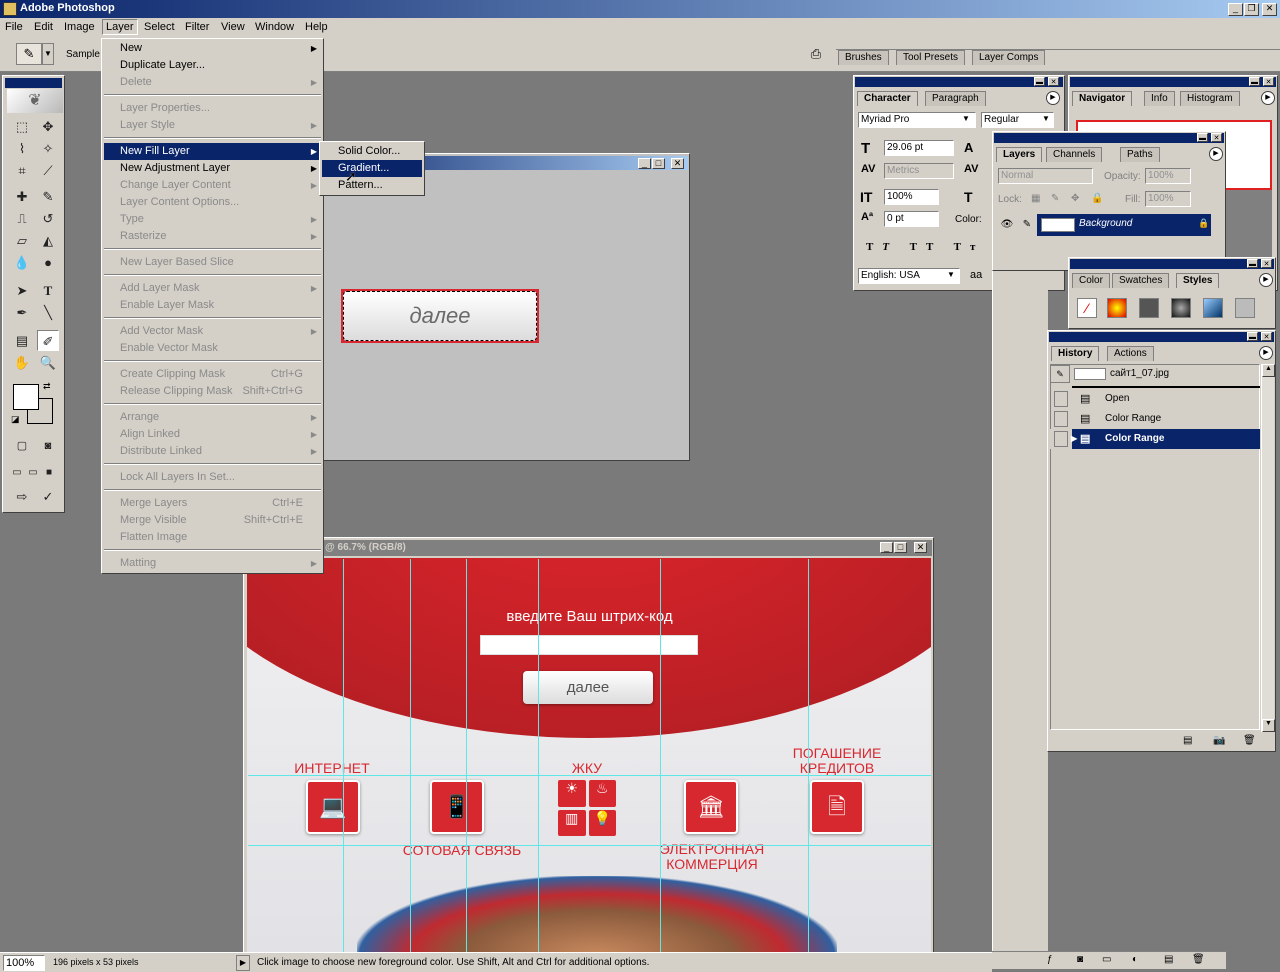 The height and width of the screenshot is (972, 1280). Describe the element at coordinates (1130, 353) in the screenshot. I see `tab-actions: Actions` at that location.